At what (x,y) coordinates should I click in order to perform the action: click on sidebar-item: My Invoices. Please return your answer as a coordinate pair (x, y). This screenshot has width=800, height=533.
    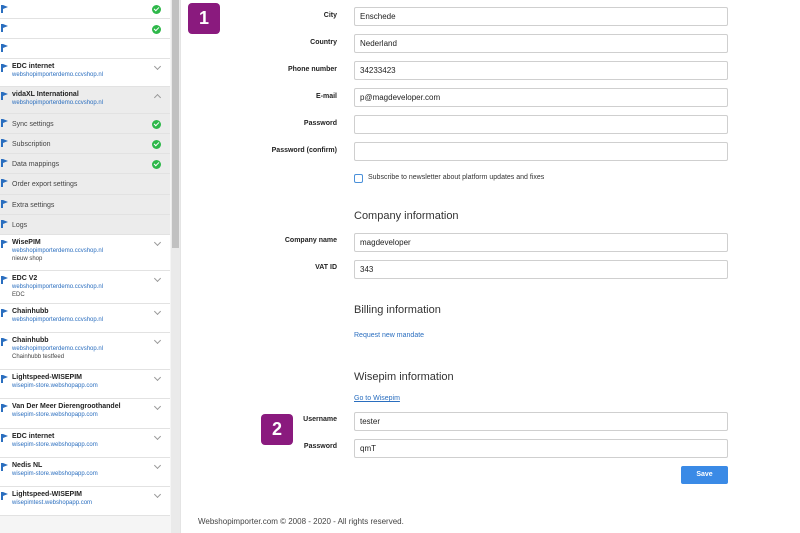
    Looking at the image, I should click on (85, 49).